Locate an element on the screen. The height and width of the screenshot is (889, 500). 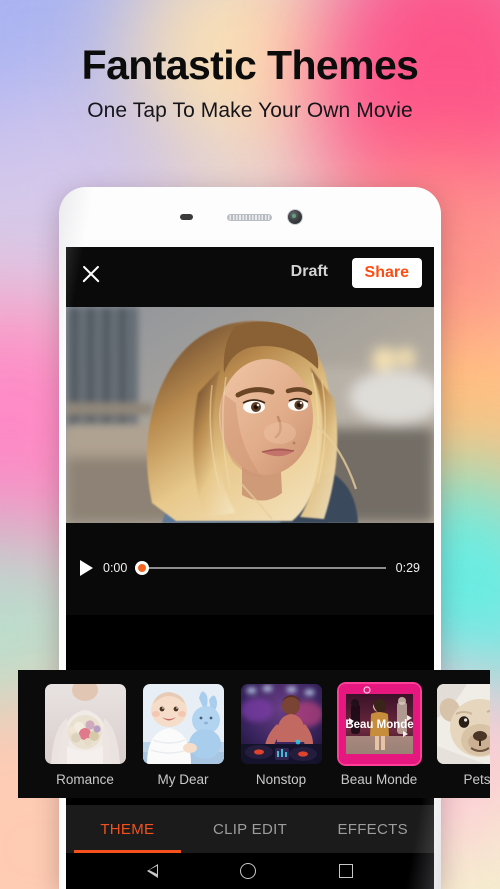
back-icon is located at coordinates (153, 871).